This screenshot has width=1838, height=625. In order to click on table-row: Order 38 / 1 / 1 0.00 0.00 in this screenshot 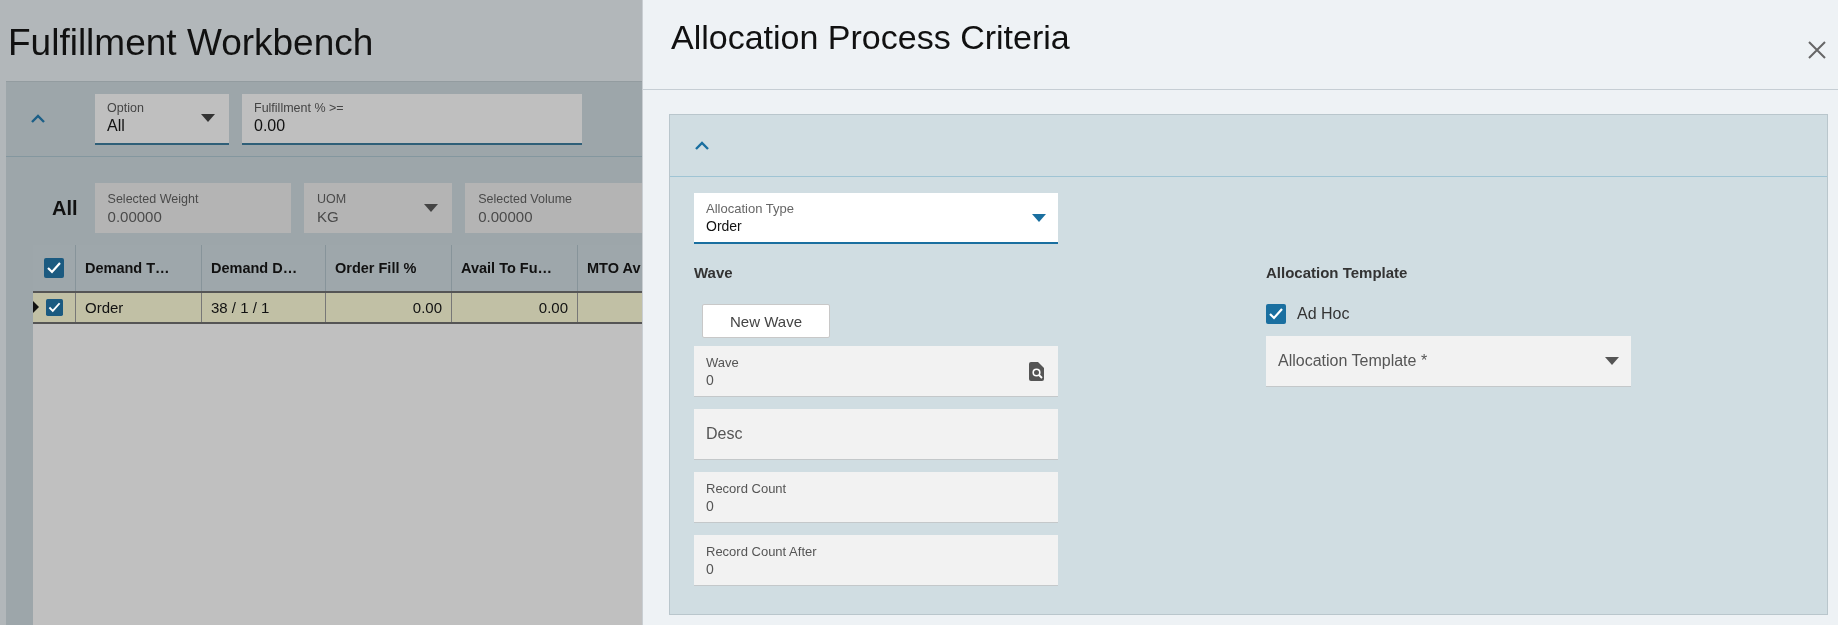, I will do `click(337, 307)`.